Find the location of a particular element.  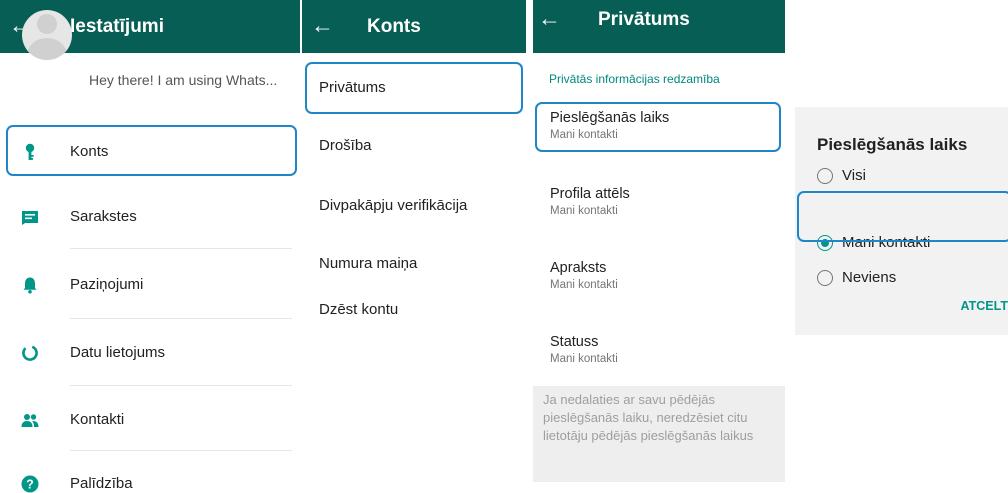

contacts-icon is located at coordinates (30, 420).